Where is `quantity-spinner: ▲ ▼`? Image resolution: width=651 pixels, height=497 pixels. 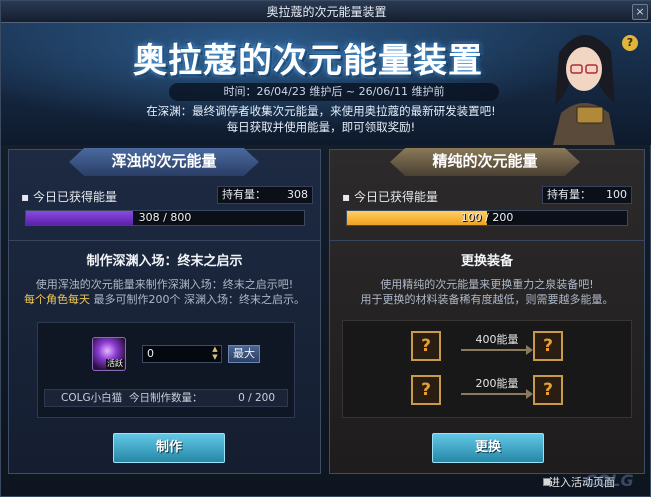
quantity-spinner: ▲ ▼ is located at coordinates (215, 354).